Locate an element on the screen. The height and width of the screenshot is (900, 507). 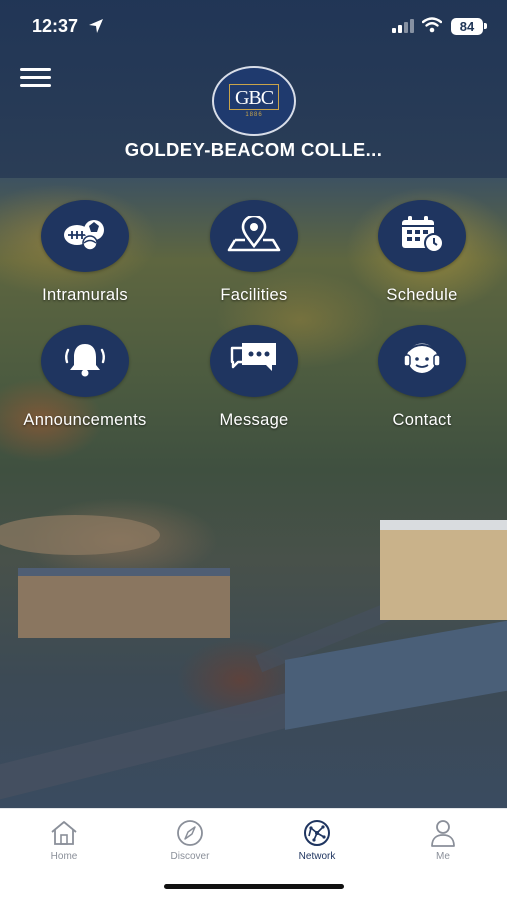
chat-bubbles-icon is located at coordinates (254, 361).